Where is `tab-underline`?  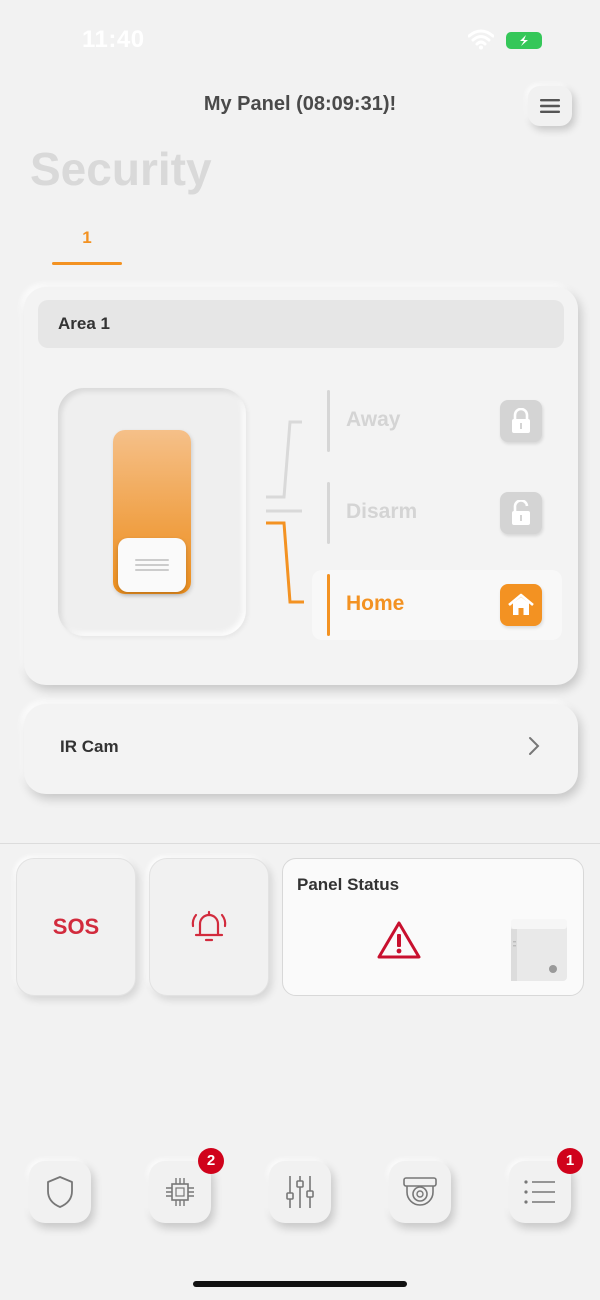 tab-underline is located at coordinates (87, 263).